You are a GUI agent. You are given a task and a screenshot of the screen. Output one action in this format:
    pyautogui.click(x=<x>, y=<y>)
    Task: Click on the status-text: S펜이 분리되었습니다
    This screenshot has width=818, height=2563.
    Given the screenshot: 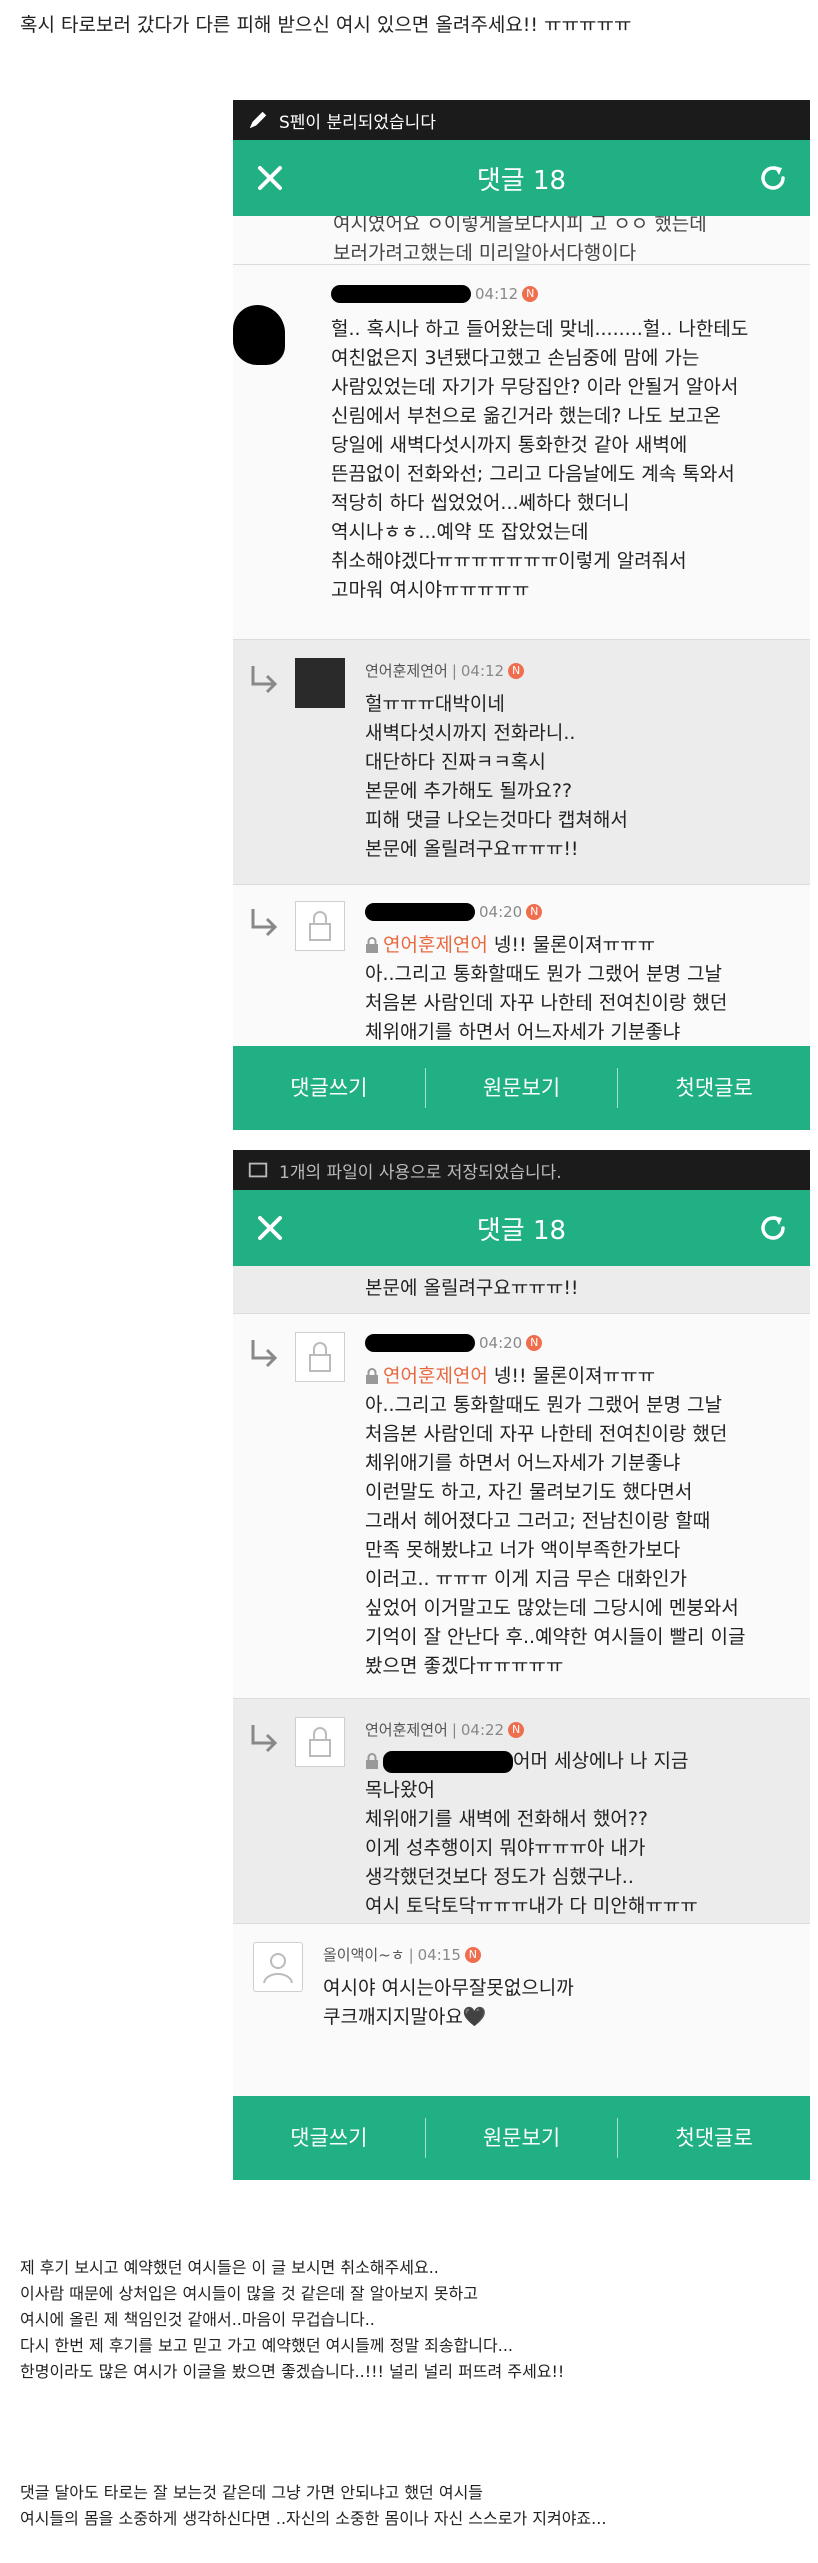 What is the action you would take?
    pyautogui.click(x=357, y=122)
    